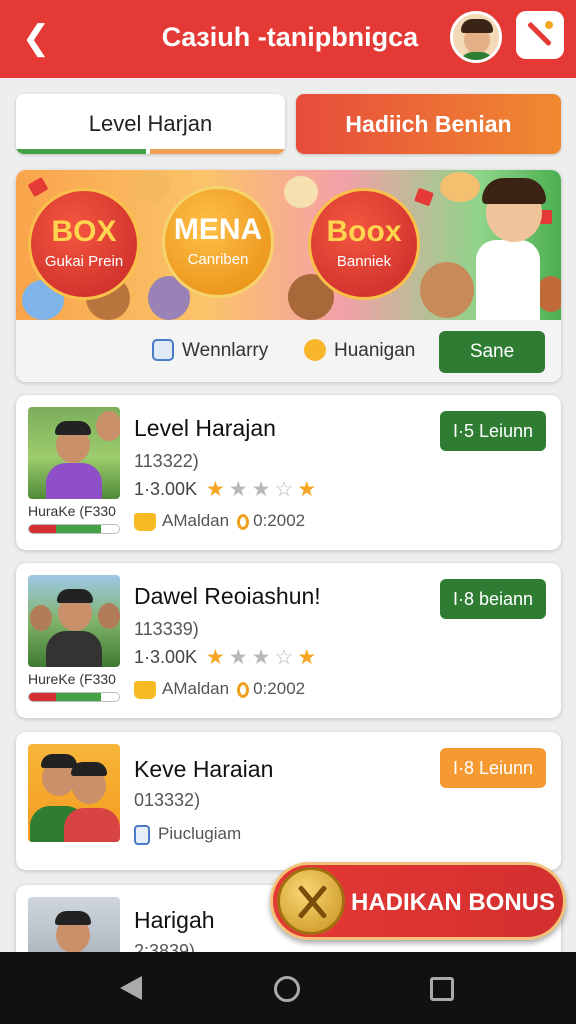  I want to click on tab-progress-orange, so click(217, 151).